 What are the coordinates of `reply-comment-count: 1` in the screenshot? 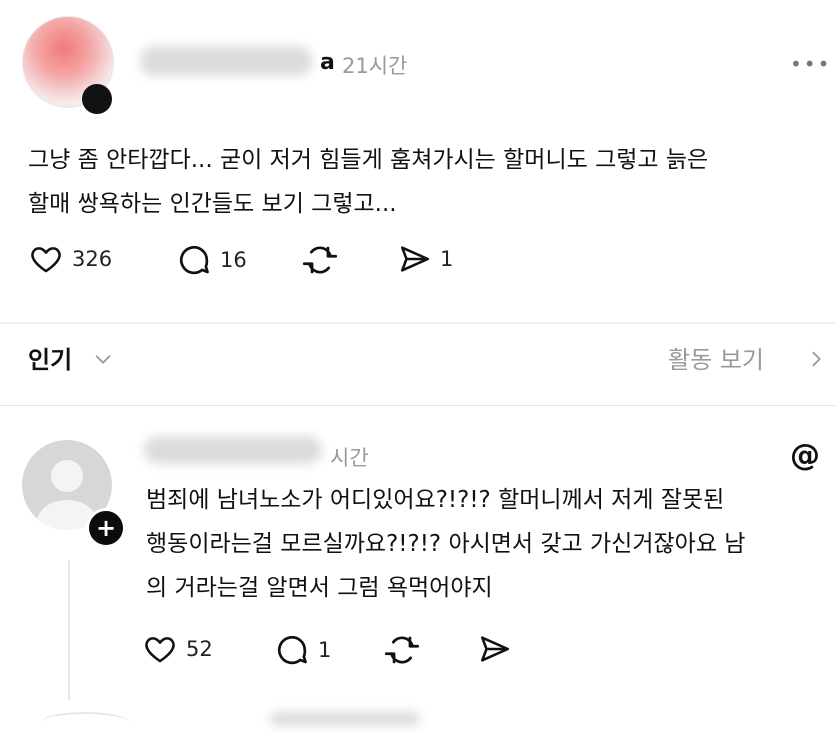 It's located at (325, 650).